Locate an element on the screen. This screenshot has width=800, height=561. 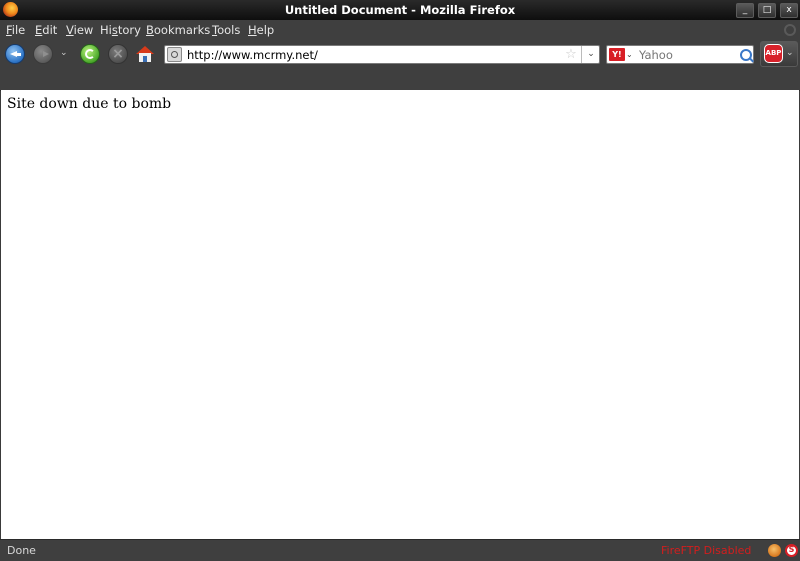
reload-icon is located at coordinates (90, 54).